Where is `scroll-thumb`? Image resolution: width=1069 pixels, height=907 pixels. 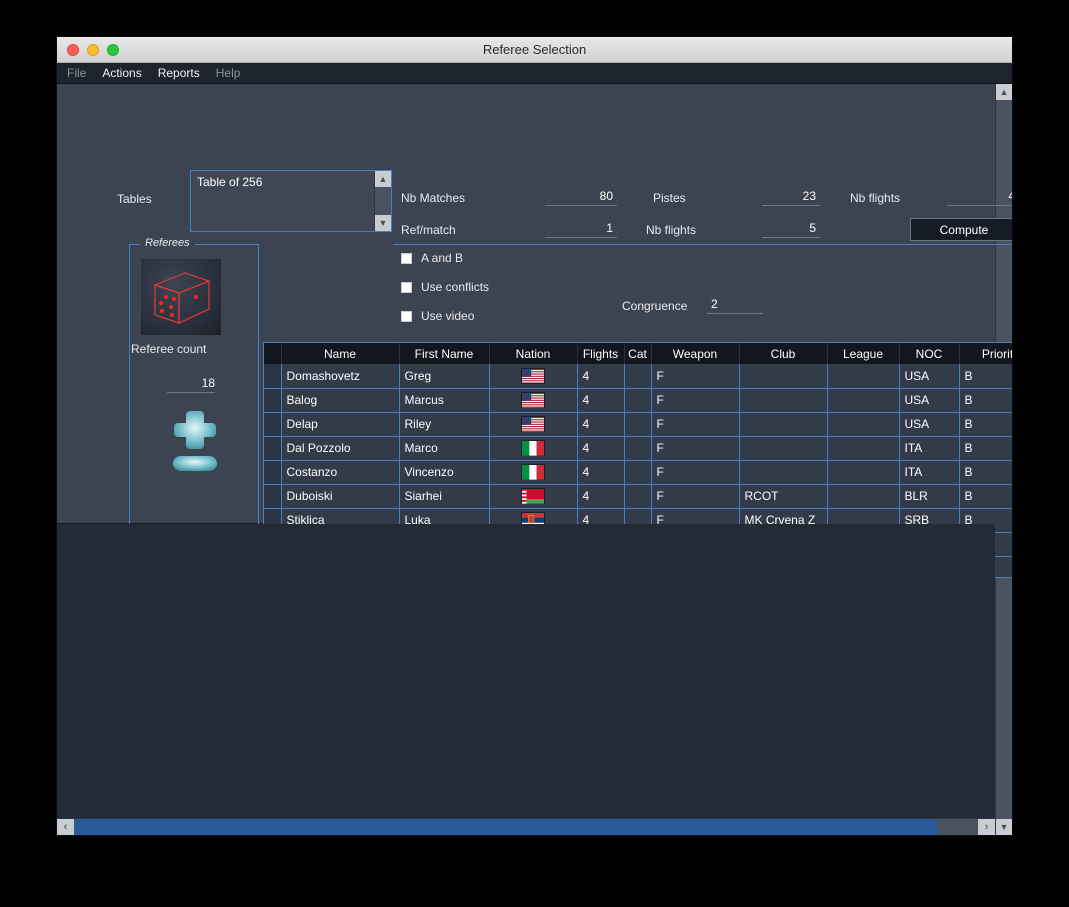 scroll-thumb is located at coordinates (506, 827).